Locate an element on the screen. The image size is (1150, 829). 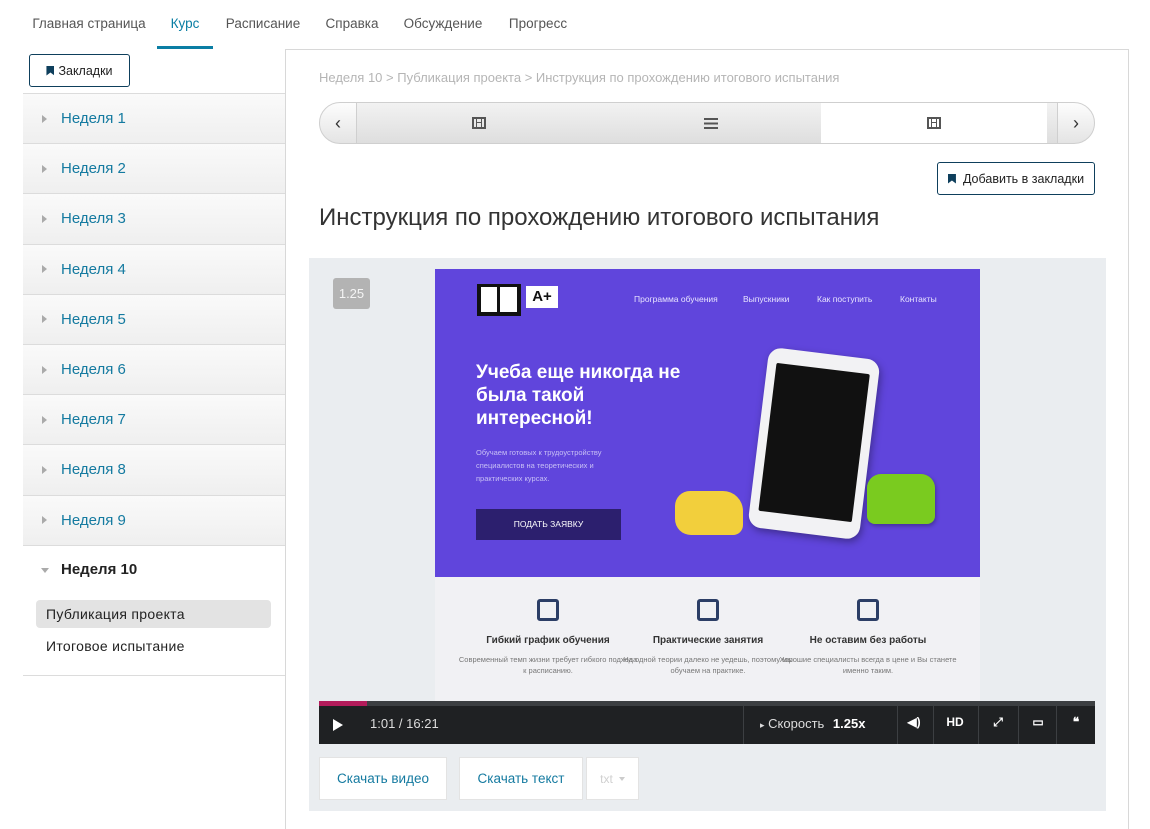
week-label: Неделя 2 is located at coordinates (93, 169).